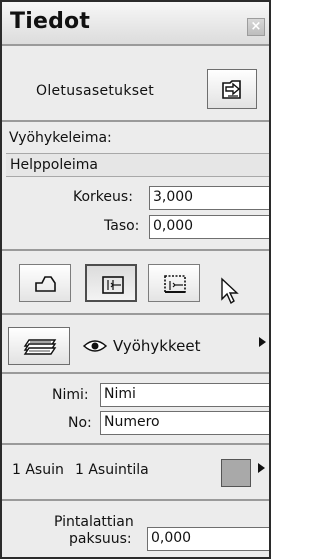 The image size is (320, 559). What do you see at coordinates (137, 165) in the screenshot?
I see `zone-stamp-select: Helppoleima` at bounding box center [137, 165].